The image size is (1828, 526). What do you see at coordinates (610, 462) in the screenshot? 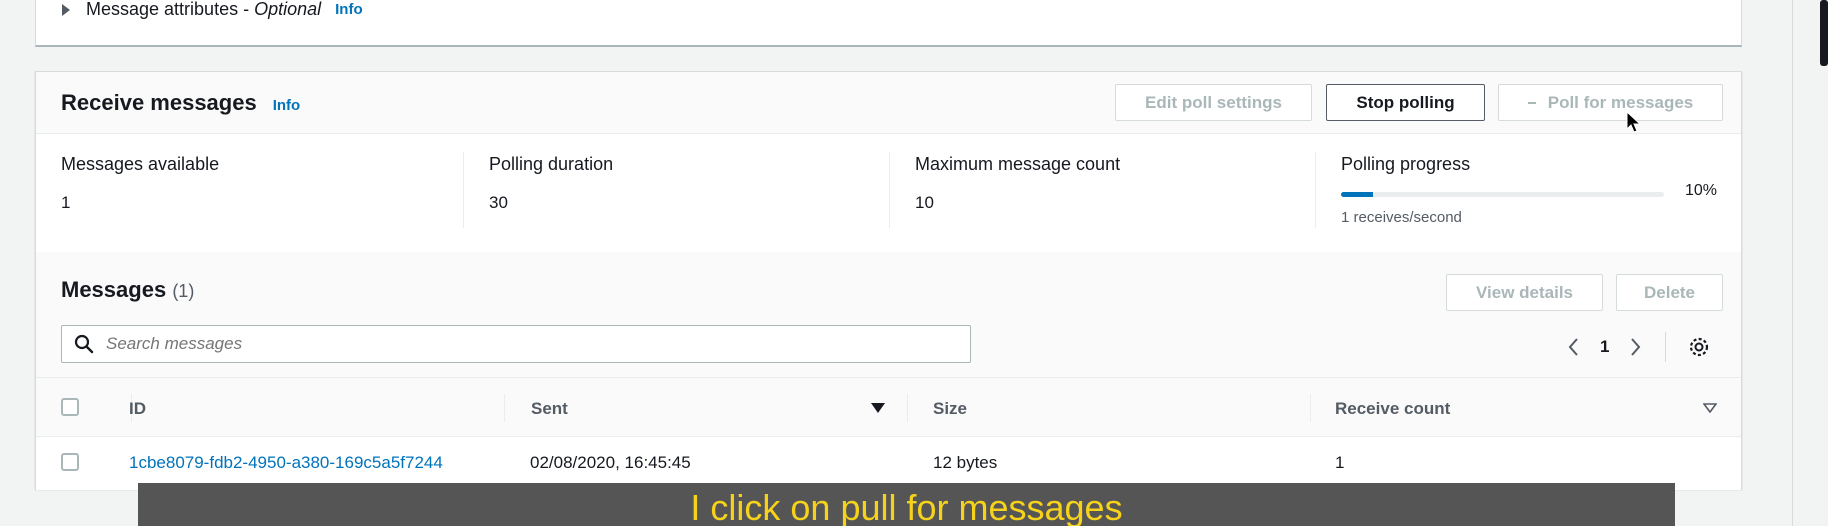
I see `message-sent: 02/08/2020, 16:45:45` at bounding box center [610, 462].